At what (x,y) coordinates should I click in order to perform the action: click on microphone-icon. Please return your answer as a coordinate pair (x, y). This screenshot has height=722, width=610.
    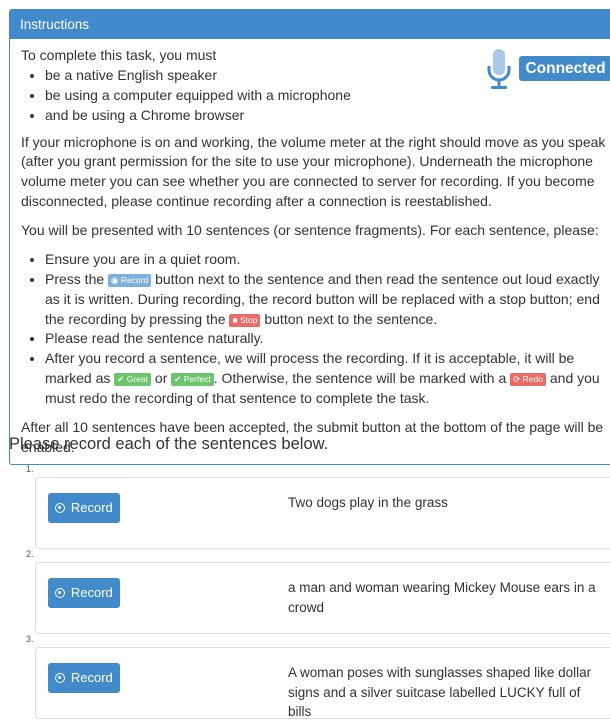
    Looking at the image, I should click on (499, 69).